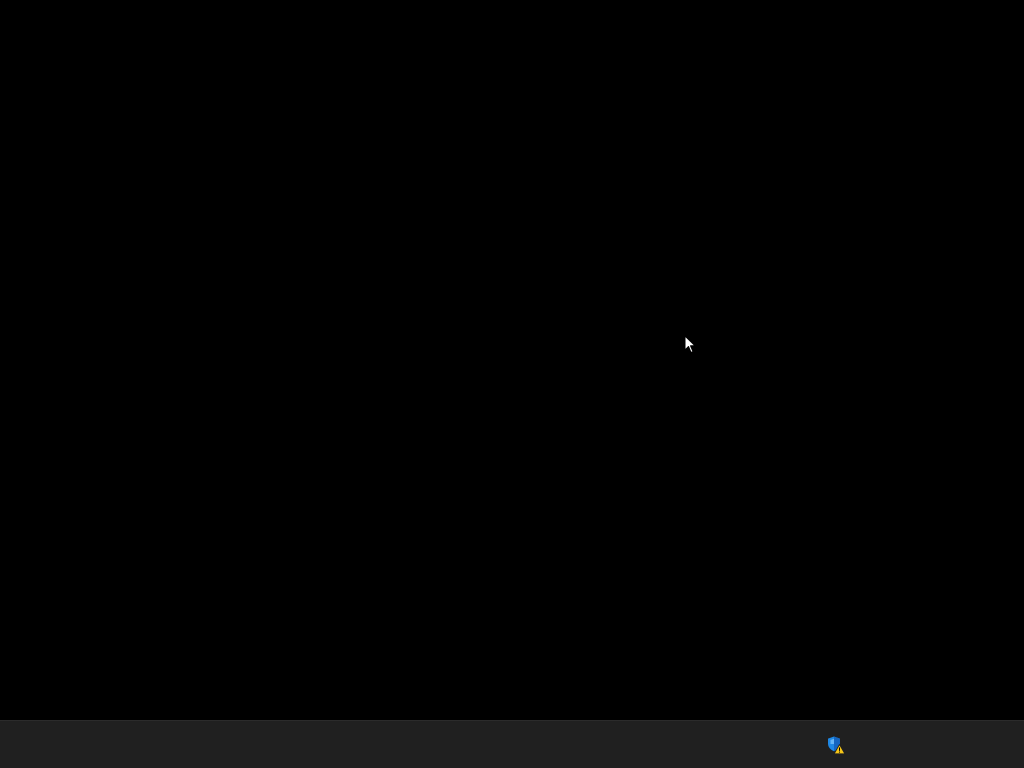 This screenshot has height=768, width=1024. I want to click on system-tray, so click(836, 744).